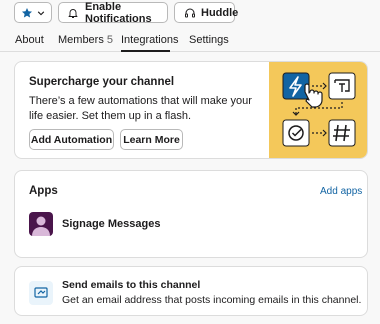 The width and height of the screenshot is (380, 324). I want to click on learn-more-button: Learn More, so click(151, 139).